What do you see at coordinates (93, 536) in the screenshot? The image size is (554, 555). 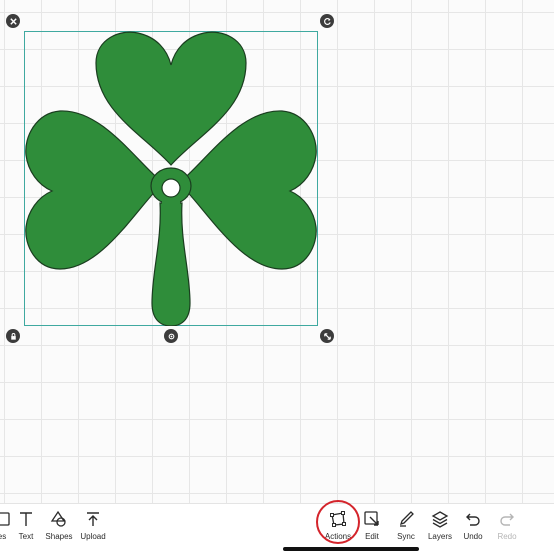 I see `upload-label: Upload` at bounding box center [93, 536].